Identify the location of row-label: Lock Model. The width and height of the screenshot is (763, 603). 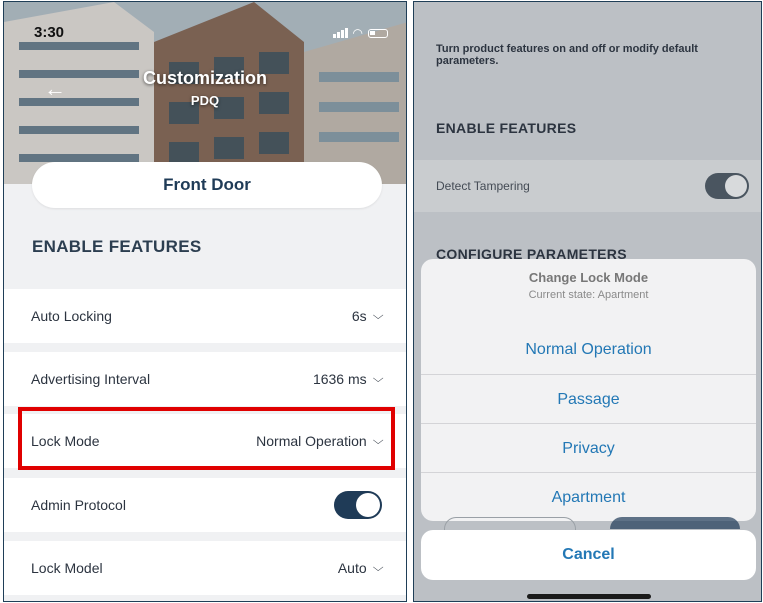
(67, 568).